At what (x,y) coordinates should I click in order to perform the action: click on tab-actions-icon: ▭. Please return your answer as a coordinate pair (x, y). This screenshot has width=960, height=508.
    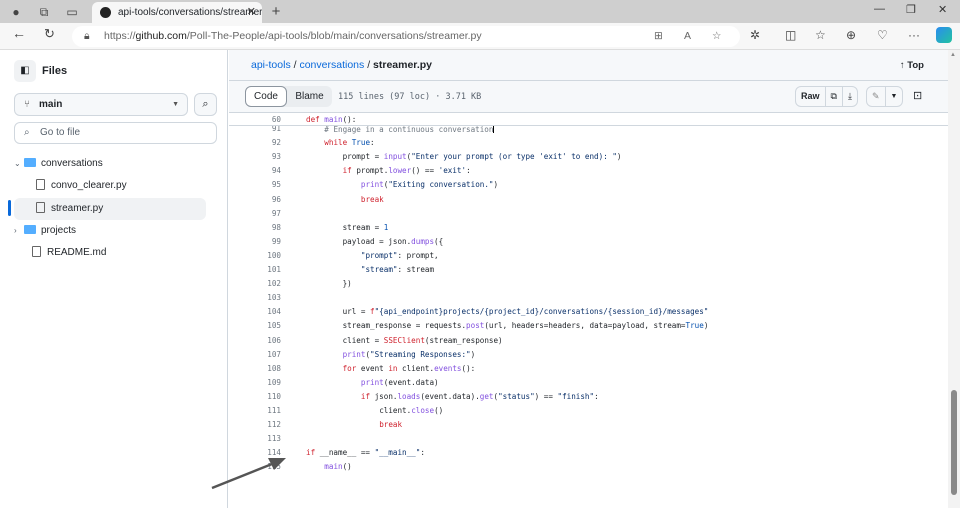
    Looking at the image, I should click on (72, 12).